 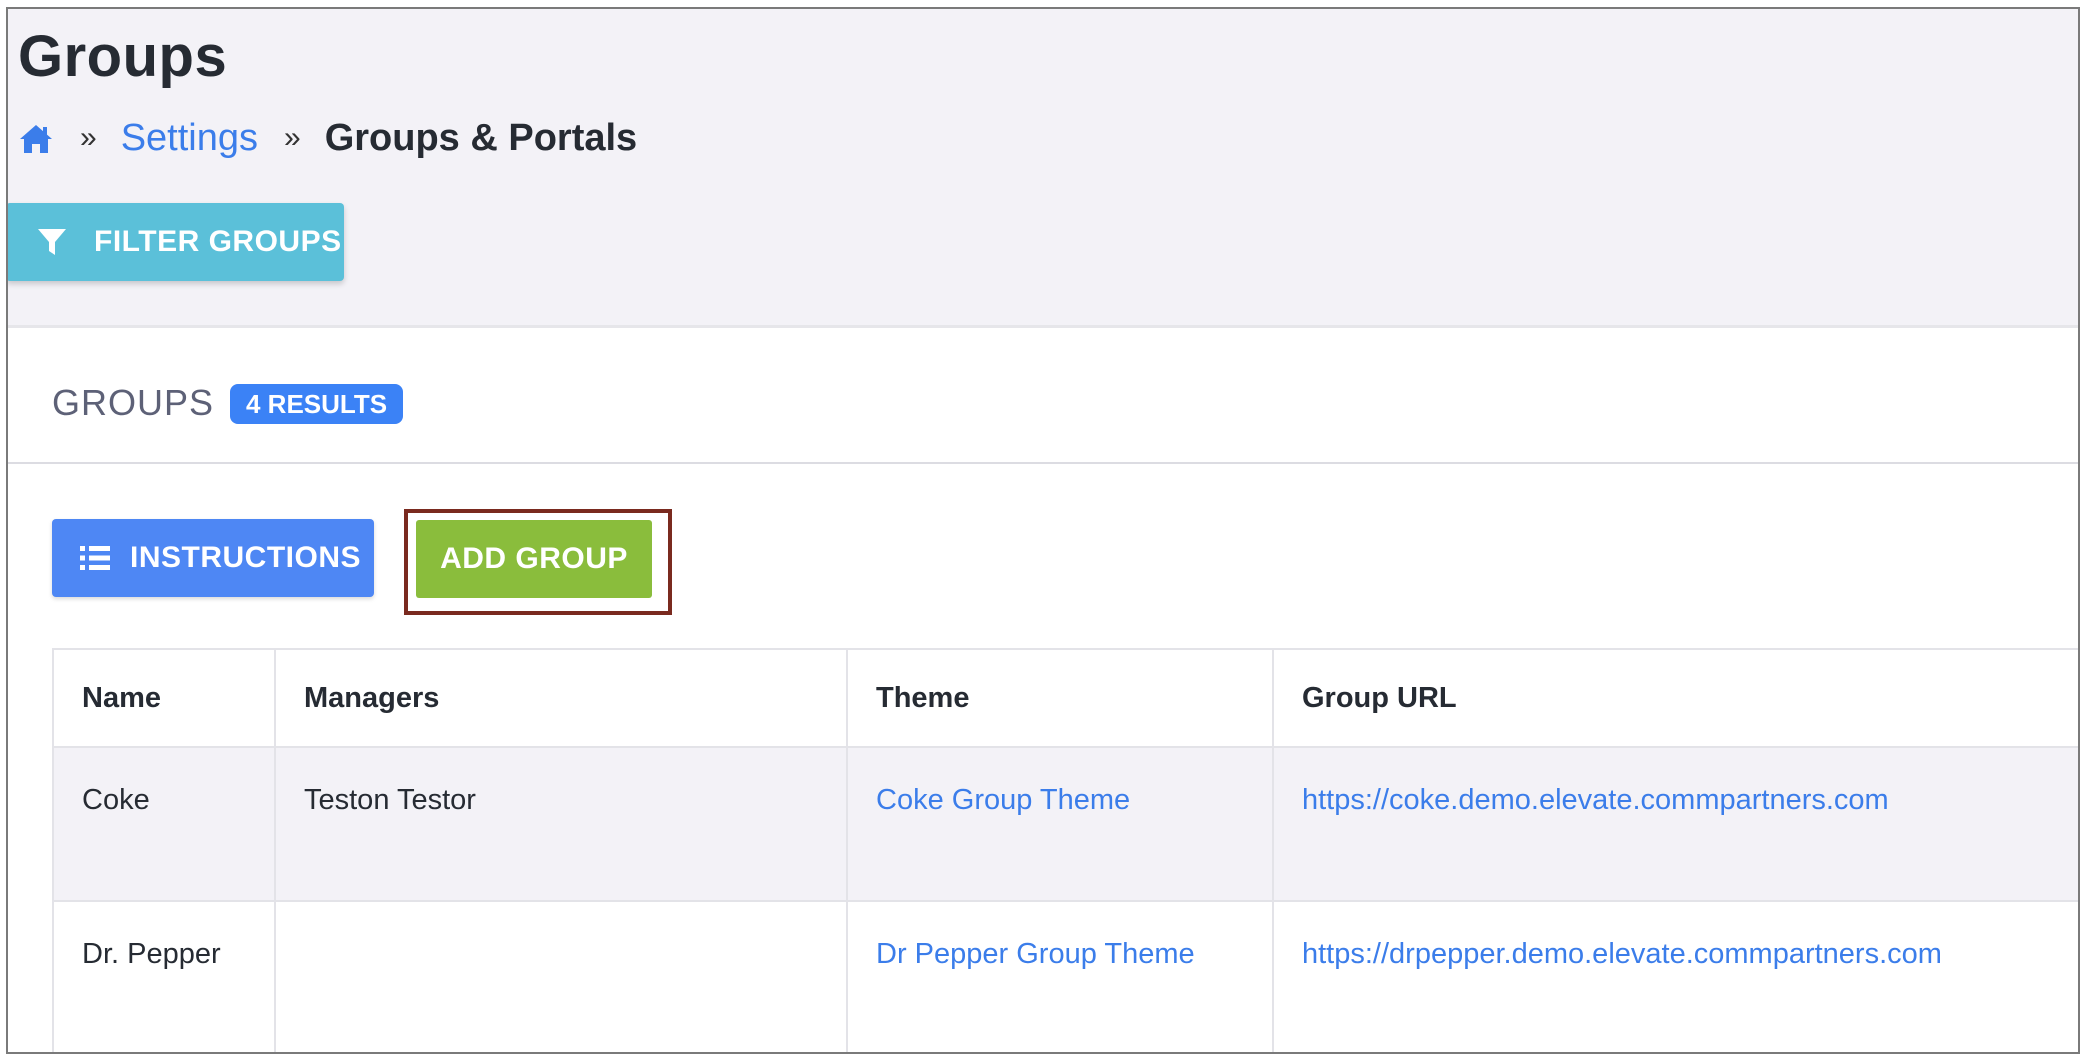 I want to click on column-header-group-url: Group URL, so click(x=1675, y=698).